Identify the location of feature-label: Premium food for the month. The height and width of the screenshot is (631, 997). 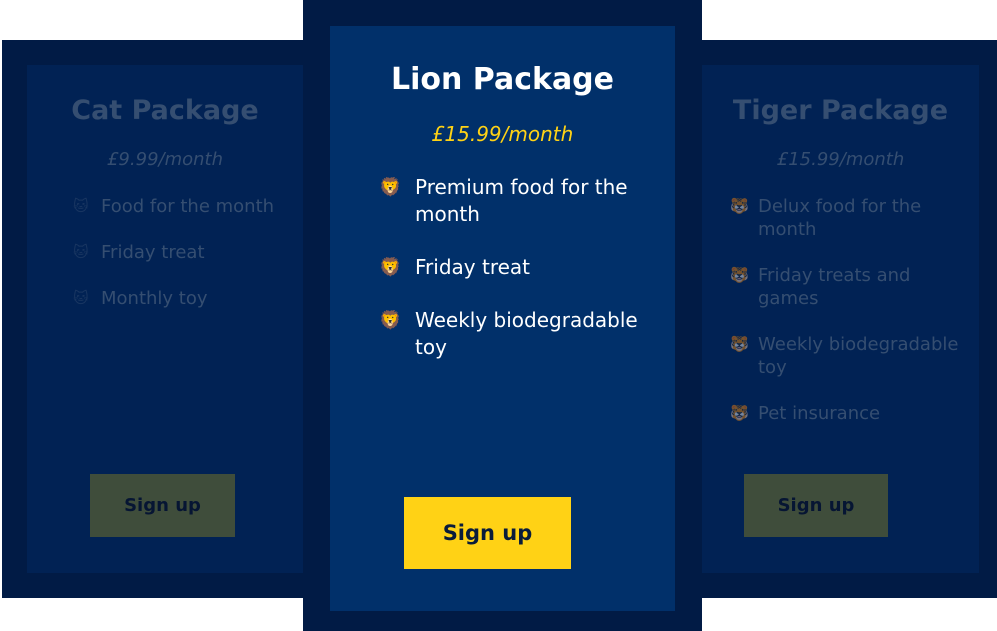
(521, 200).